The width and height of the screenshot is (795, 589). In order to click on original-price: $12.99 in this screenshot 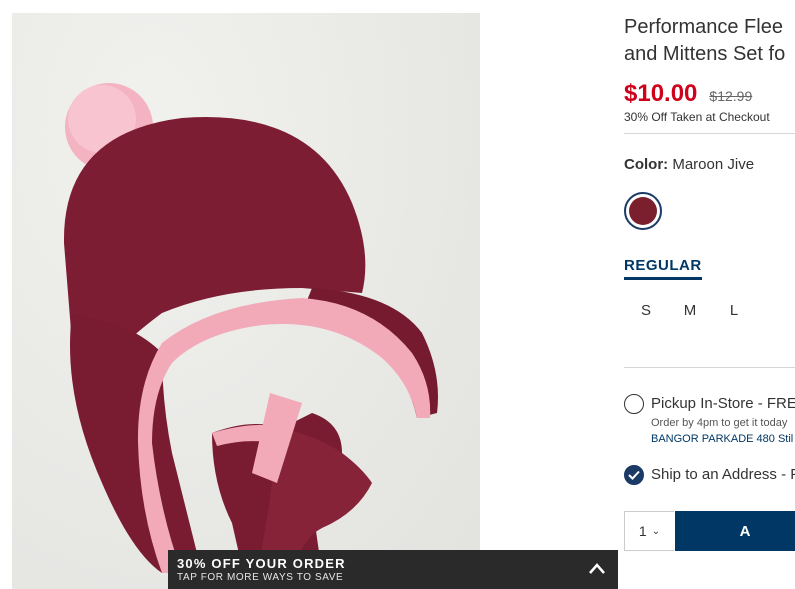, I will do `click(731, 96)`.